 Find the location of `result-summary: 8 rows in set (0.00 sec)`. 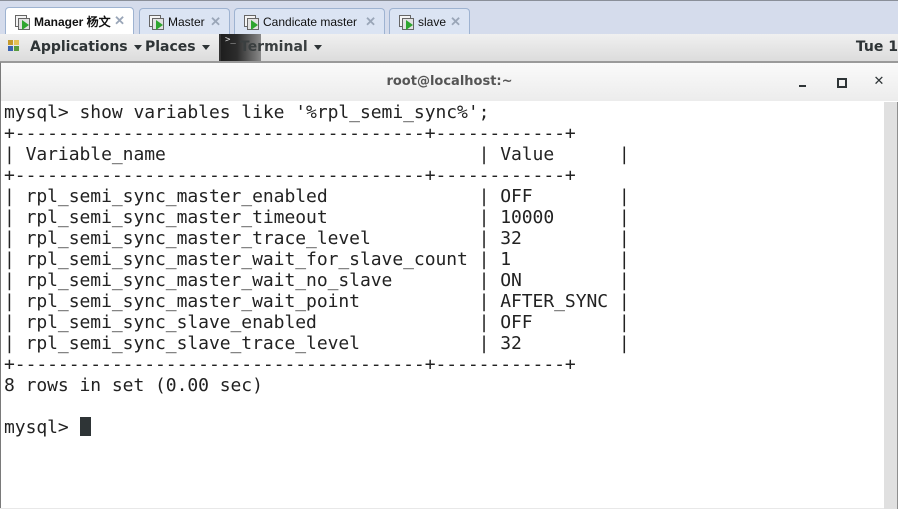

result-summary: 8 rows in set (0.00 sec) is located at coordinates (133, 385).